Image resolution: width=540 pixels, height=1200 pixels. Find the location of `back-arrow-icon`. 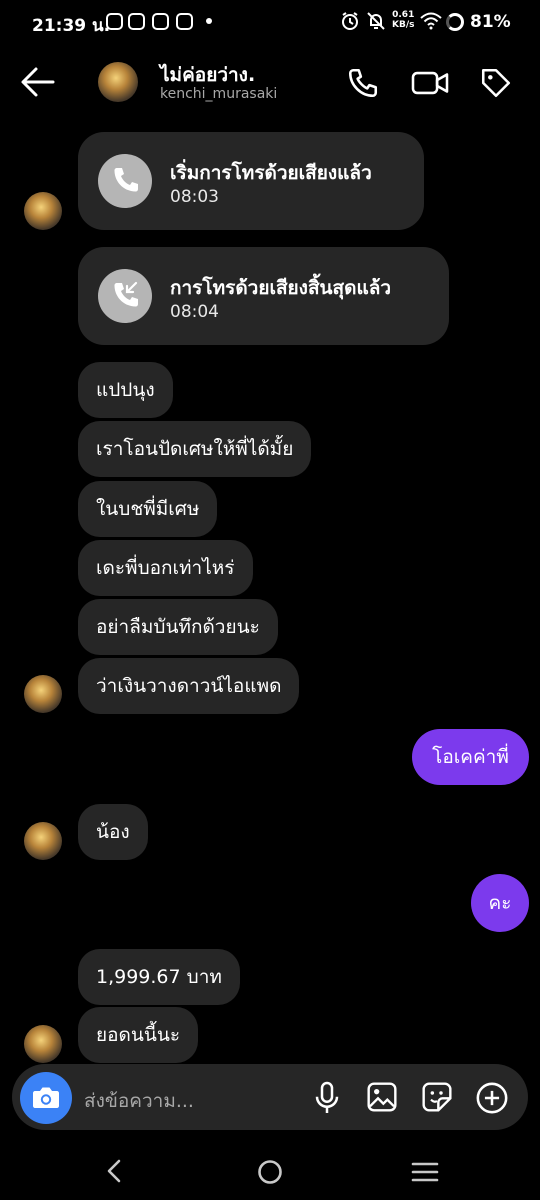

back-arrow-icon is located at coordinates (38, 82).